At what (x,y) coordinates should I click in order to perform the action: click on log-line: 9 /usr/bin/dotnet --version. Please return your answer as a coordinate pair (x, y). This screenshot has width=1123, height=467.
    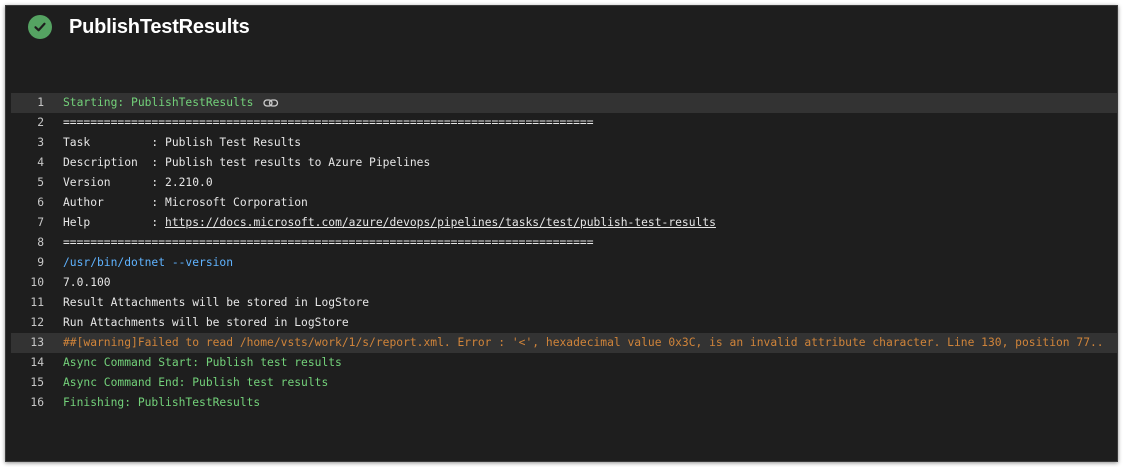
    Looking at the image, I should click on (564, 263).